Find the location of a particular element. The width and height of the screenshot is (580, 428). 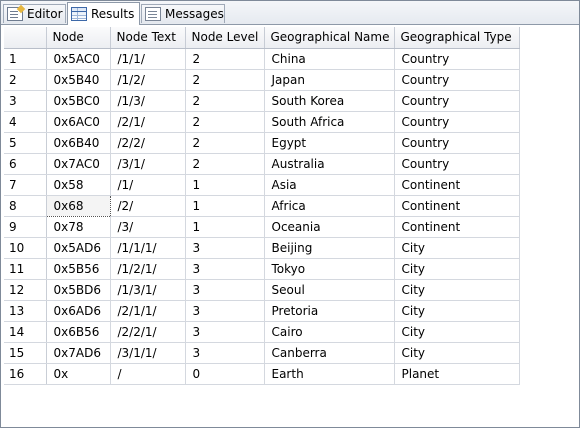

table-row: 14 0x6B56/2/2/1/3 Cairo City is located at coordinates (262, 332).